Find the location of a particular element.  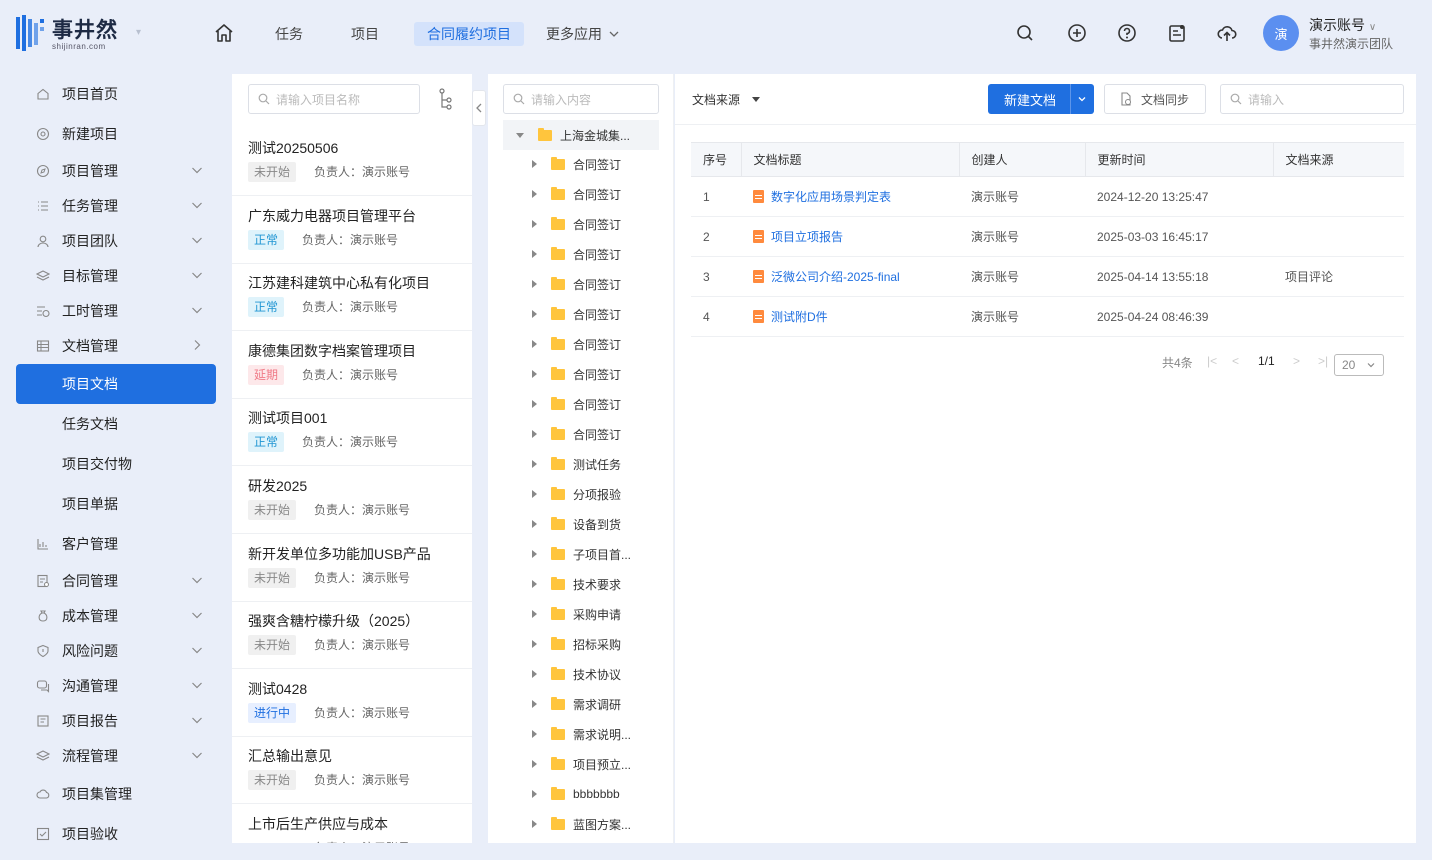

sidebar-item: 项目团队 is located at coordinates (116, 241).